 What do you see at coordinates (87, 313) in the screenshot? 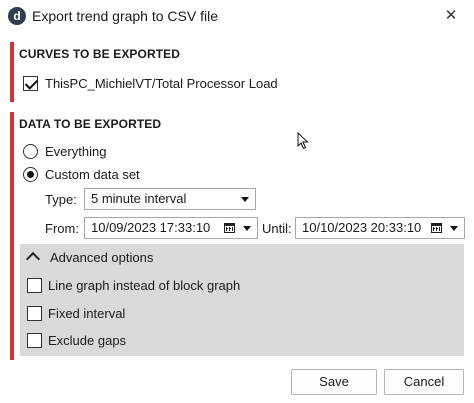
I see `fixed-interval-label: Fixed interval` at bounding box center [87, 313].